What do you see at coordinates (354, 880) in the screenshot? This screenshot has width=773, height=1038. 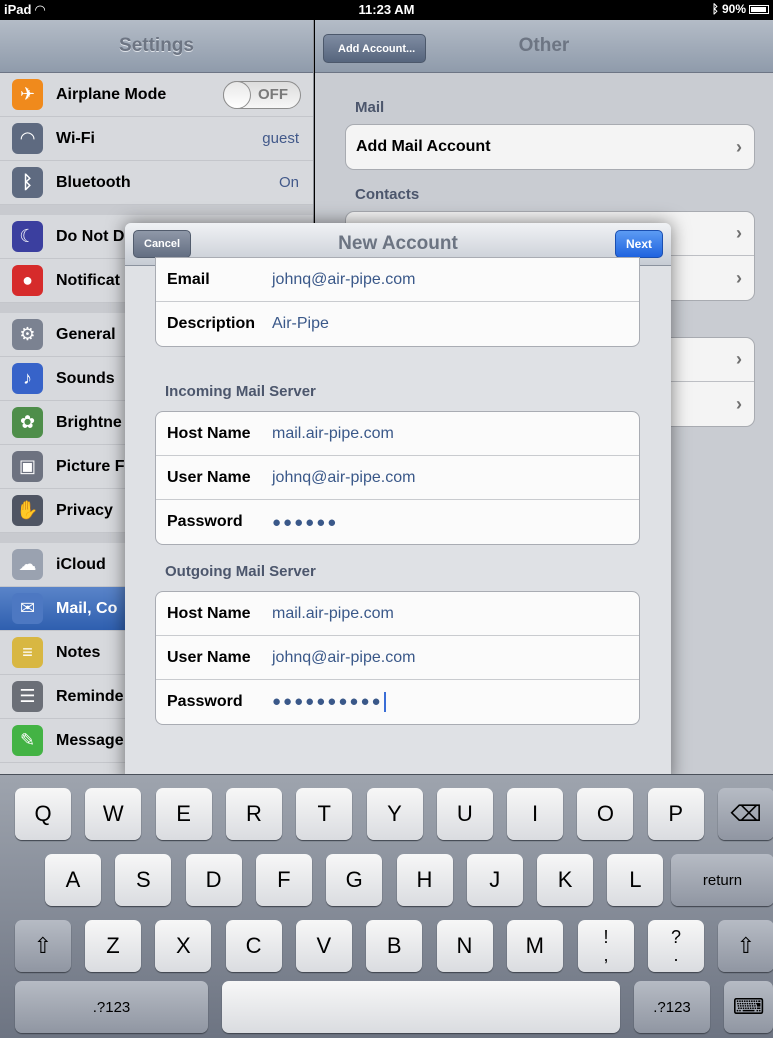 I see `key-g: G` at bounding box center [354, 880].